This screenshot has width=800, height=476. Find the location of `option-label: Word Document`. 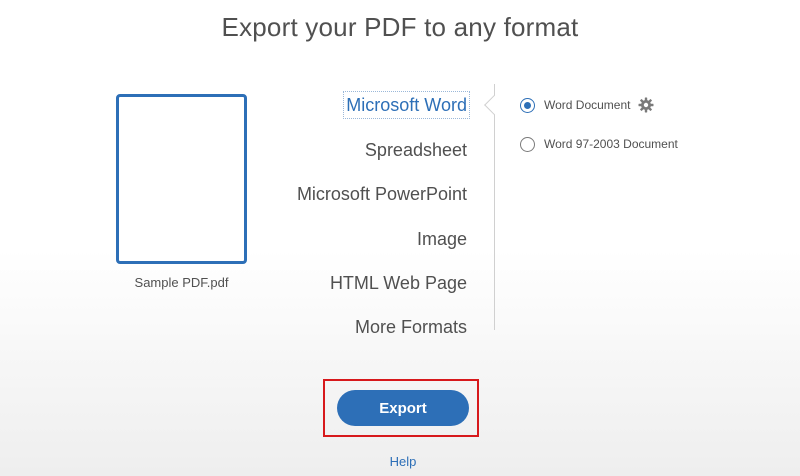

option-label: Word Document is located at coordinates (587, 105).